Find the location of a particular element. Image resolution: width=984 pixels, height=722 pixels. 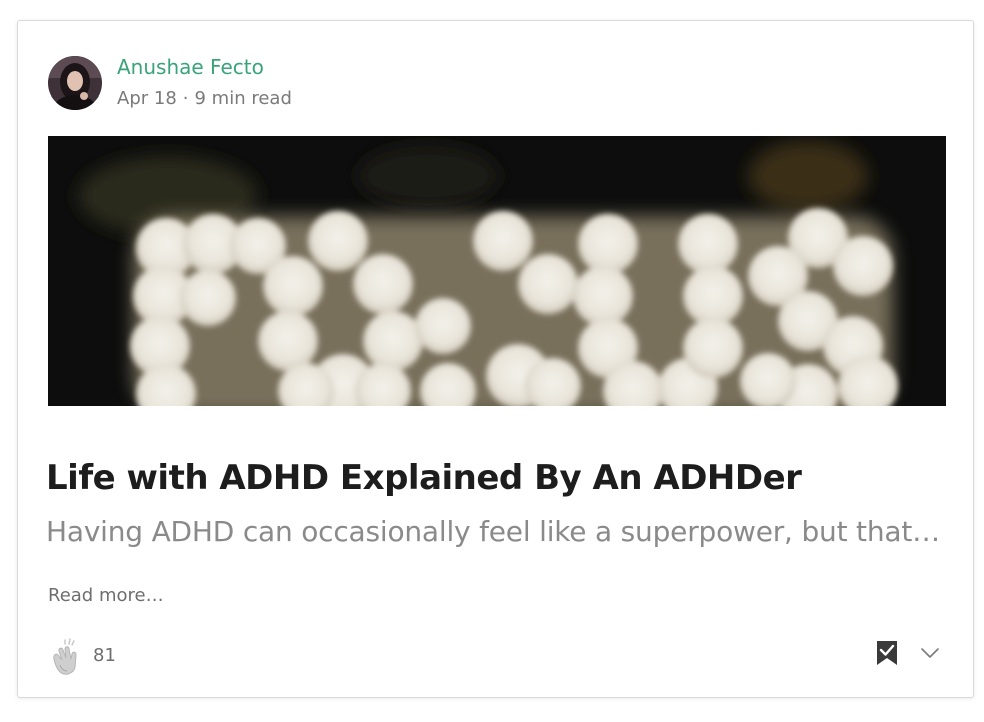

avatar is located at coordinates (76, 83).